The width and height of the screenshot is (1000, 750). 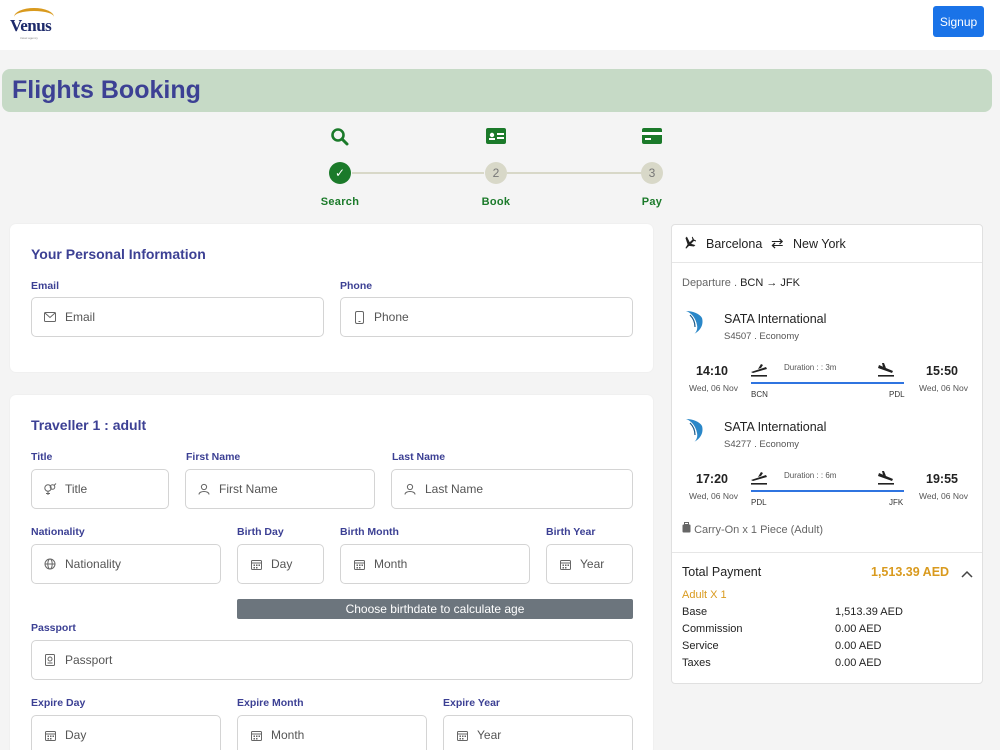 What do you see at coordinates (332, 660) in the screenshot?
I see `passport-field: Passport` at bounding box center [332, 660].